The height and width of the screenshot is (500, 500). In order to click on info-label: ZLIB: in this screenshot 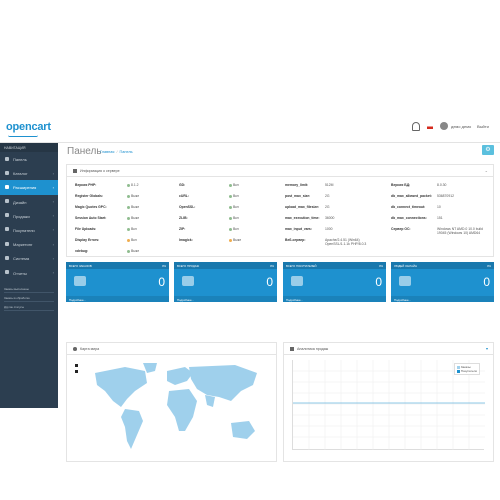, I will do `click(183, 218)`.